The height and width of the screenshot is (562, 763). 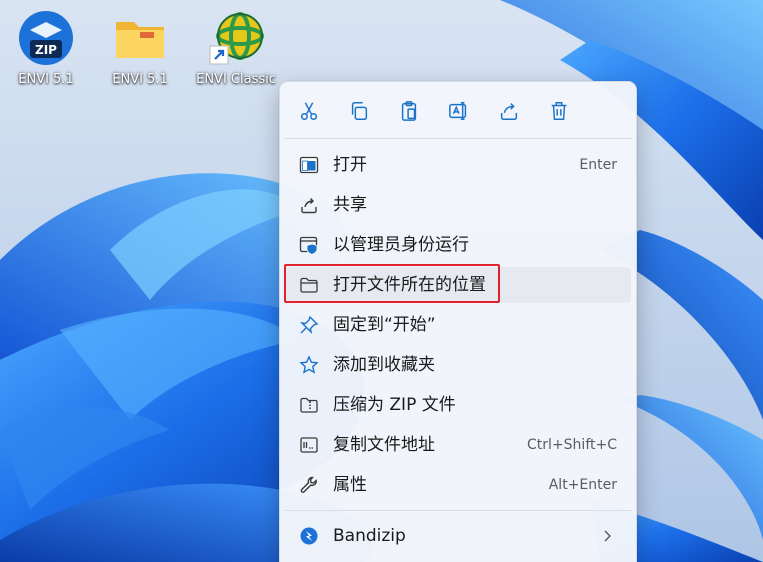 I want to click on menu-item-label: 打开, so click(x=350, y=165).